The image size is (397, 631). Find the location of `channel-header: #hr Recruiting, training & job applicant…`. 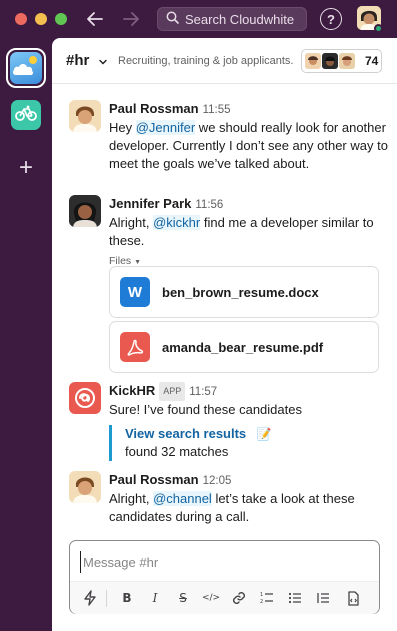

channel-header: #hr Recruiting, training & job applicant… is located at coordinates (224, 61).